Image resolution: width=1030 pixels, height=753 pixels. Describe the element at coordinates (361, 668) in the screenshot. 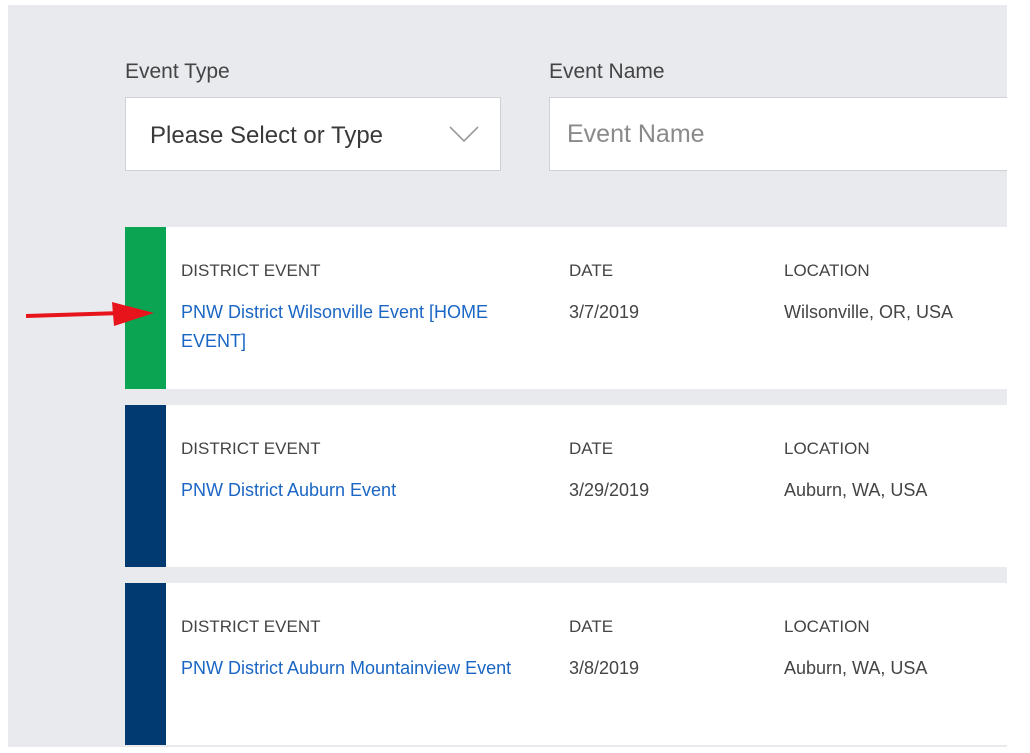

I see `event-name-link: PNW District Auburn Mountainview Event` at that location.